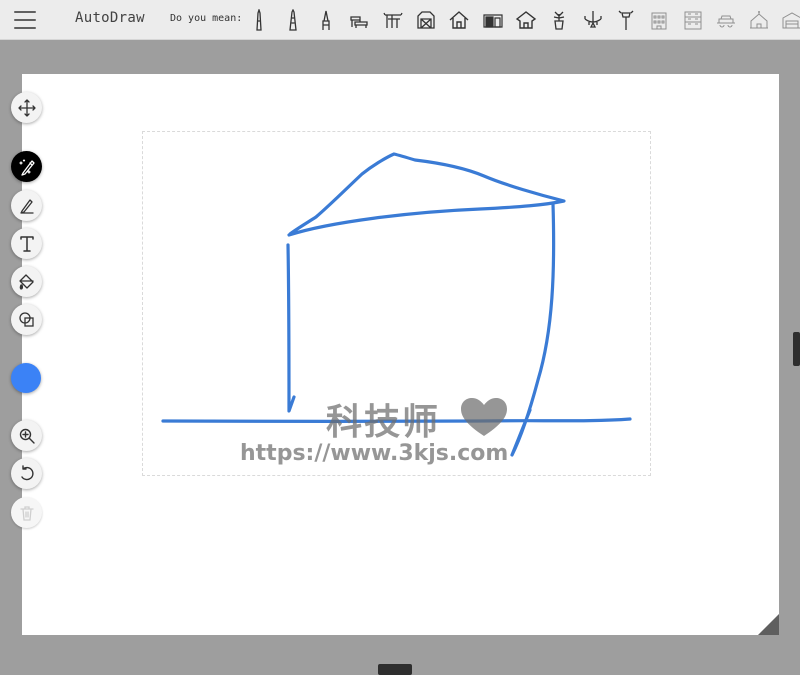  What do you see at coordinates (593, 20) in the screenshot?
I see `suggestion-chandelier-icon` at bounding box center [593, 20].